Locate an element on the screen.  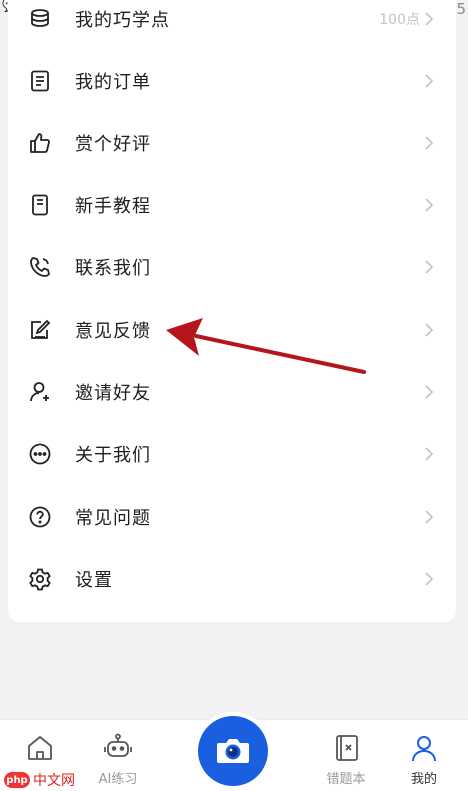
order-document-icon is located at coordinates (40, 81).